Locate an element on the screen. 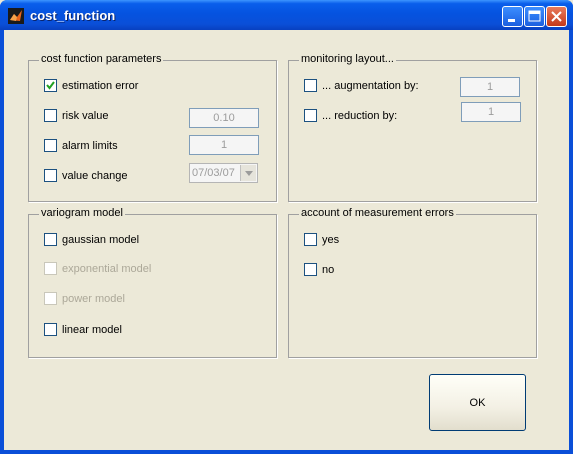 Image resolution: width=573 pixels, height=454 pixels. alarm-limits-checkbox is located at coordinates (50, 145).